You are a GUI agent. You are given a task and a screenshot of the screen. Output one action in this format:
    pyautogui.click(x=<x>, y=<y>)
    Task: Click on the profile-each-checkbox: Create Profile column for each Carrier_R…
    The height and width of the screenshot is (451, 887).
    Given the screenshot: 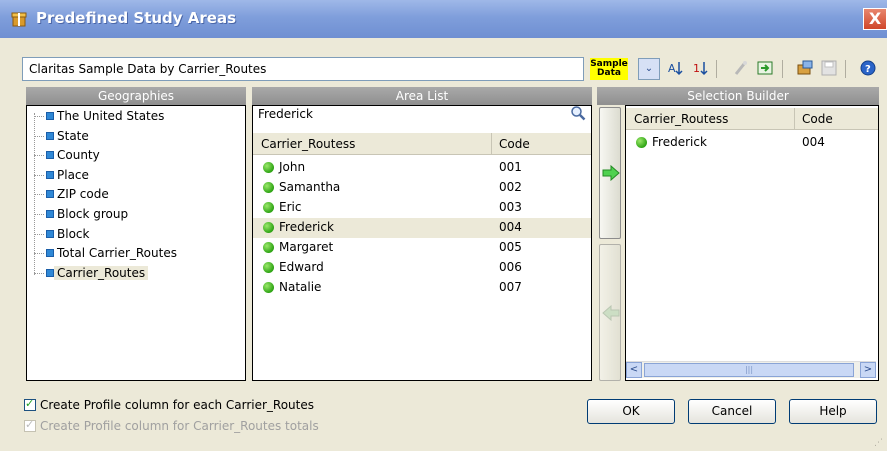 What is the action you would take?
    pyautogui.click(x=169, y=404)
    